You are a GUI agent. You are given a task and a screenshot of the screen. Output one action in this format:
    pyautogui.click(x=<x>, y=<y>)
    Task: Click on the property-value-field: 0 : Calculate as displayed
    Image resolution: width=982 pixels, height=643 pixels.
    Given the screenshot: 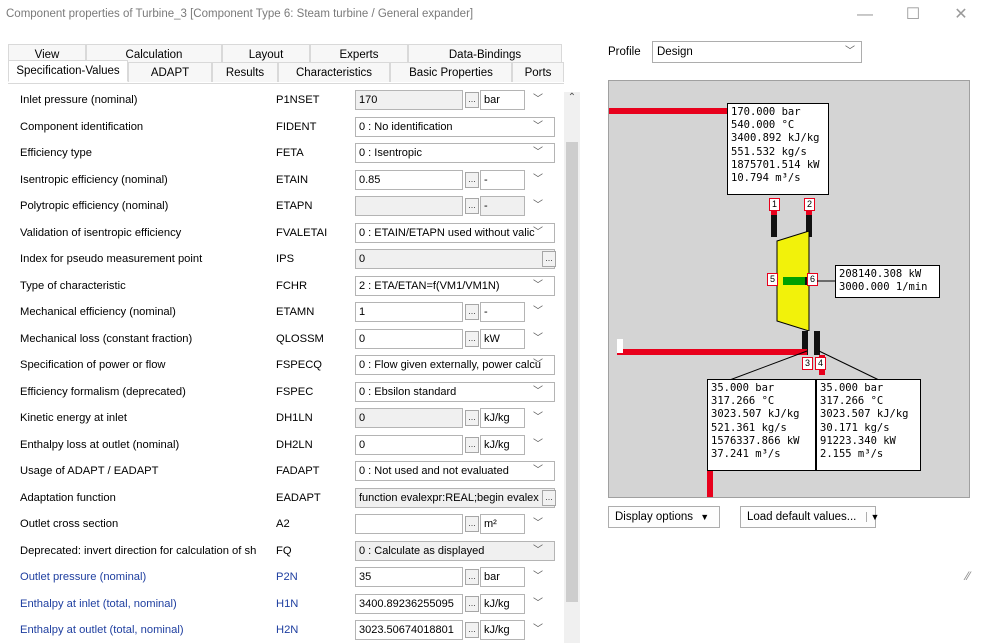 What is the action you would take?
    pyautogui.click(x=455, y=550)
    